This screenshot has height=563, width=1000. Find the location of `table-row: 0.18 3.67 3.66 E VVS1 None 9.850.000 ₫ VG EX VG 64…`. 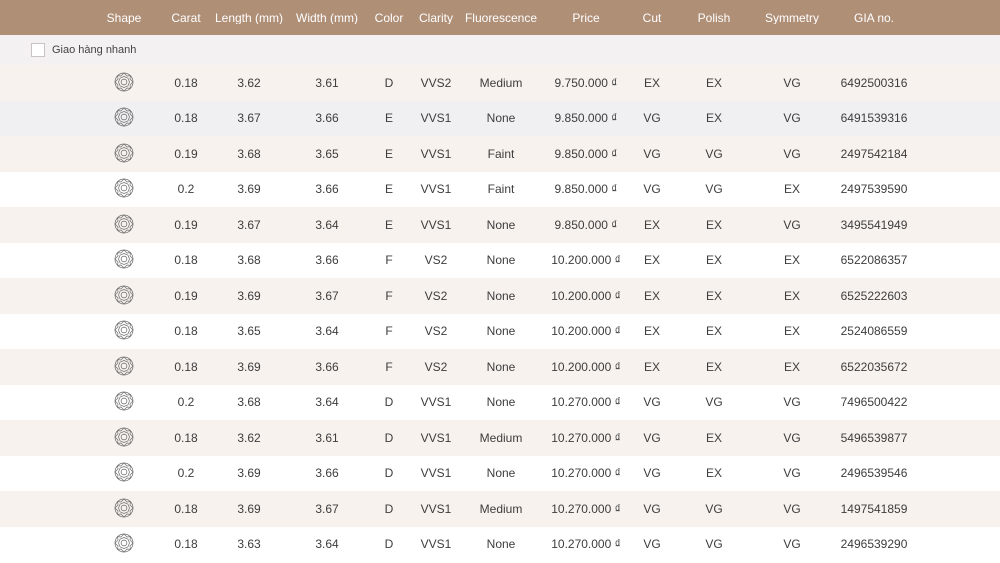

table-row: 0.18 3.67 3.66 E VVS1 None 9.850.000 ₫ VG EX VG 64… is located at coordinates (500, 118).